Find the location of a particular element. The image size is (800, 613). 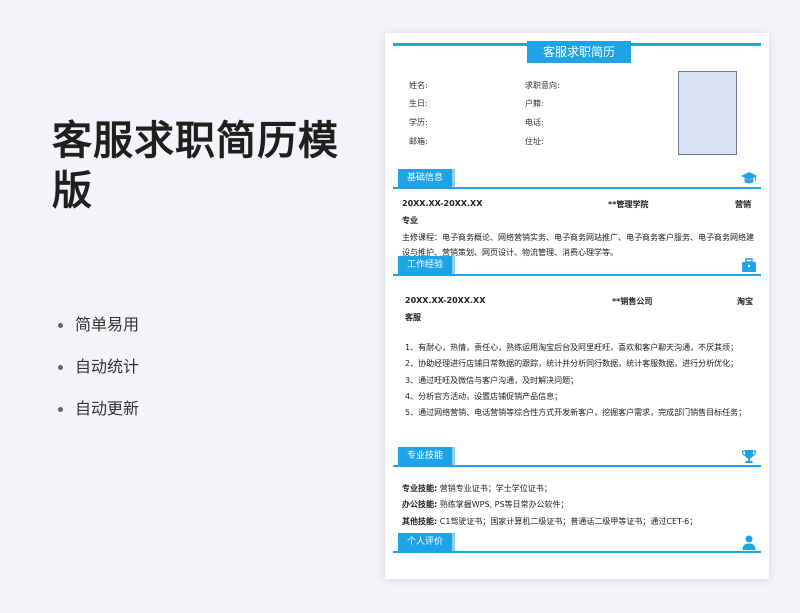

education-period: 20XX.XX-20XX.XX is located at coordinates (442, 203).